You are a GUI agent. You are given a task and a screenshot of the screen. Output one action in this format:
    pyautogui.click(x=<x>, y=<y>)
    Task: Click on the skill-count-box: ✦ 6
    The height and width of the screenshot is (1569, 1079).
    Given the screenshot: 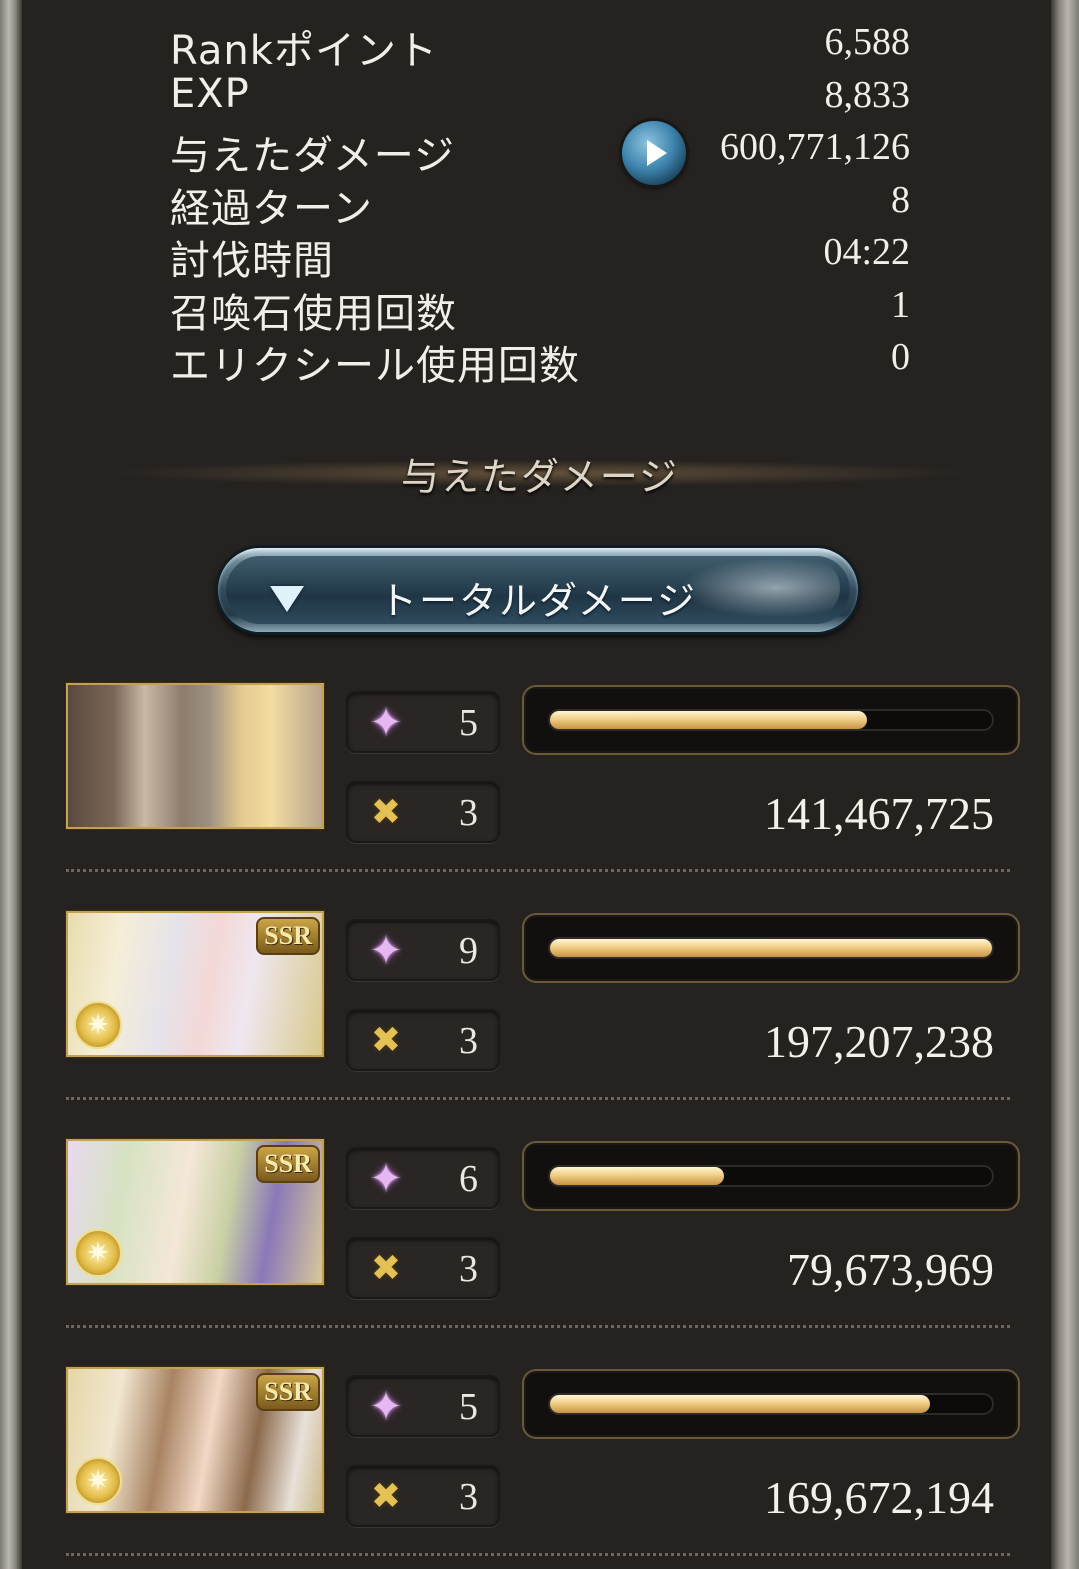 What is the action you would take?
    pyautogui.click(x=423, y=1178)
    